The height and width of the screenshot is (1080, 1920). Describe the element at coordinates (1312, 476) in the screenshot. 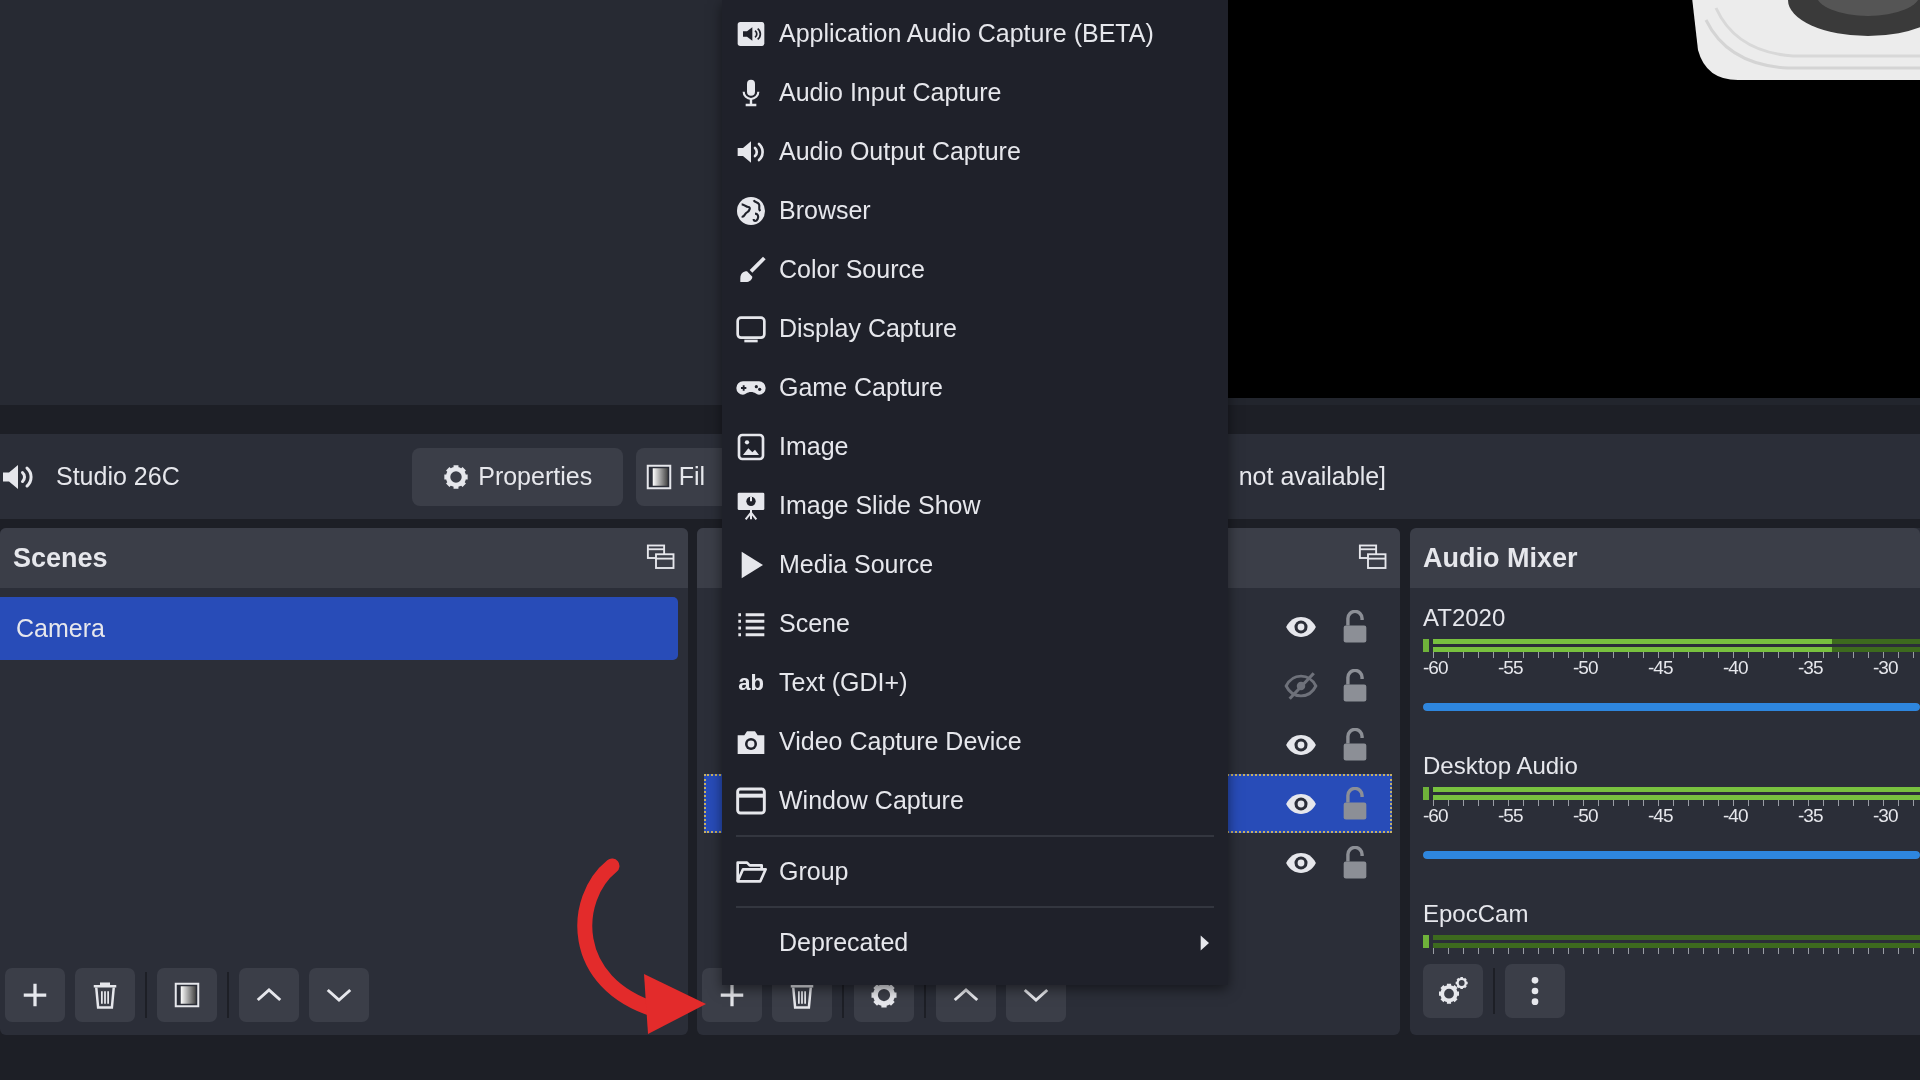

I see `status-text: not available]` at that location.